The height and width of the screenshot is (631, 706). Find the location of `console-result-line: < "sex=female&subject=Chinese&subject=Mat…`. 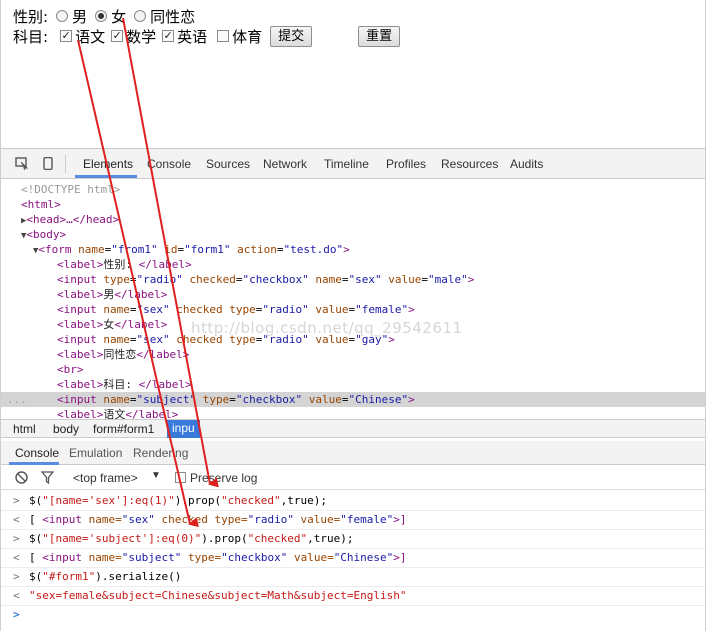

console-result-line: < "sex=female&subject=Chinese&subject=Mat… is located at coordinates (353, 596).